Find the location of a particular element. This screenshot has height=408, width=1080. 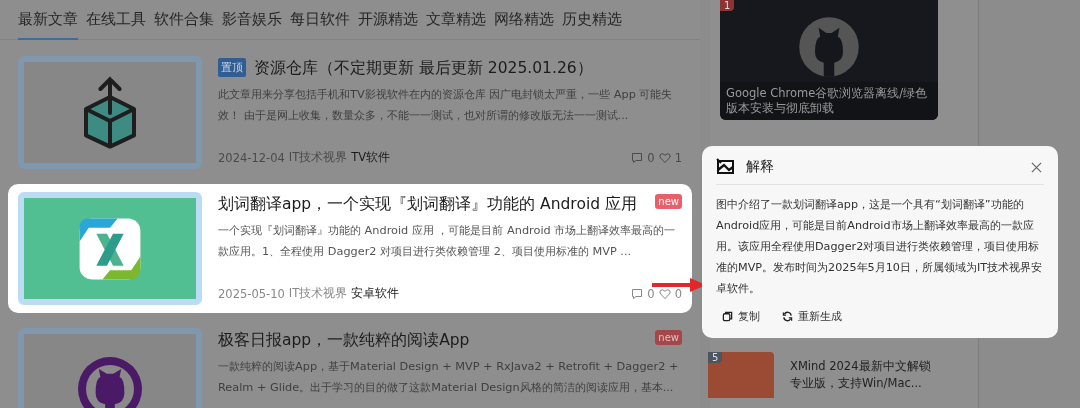

explanation-text: 图中介绍了一款划词翻译app，这是一个具有“划词翻译”功能的Android应用，可能是目前Android市场上翻译效率最高的一款应用。该应用全程使用Dagger2对项目进行类依赖管理，项目使用标准的MVP。发布时间为2025年5月10日，所属领域为IT技术视界安卓软件。 is located at coordinates (879, 247).